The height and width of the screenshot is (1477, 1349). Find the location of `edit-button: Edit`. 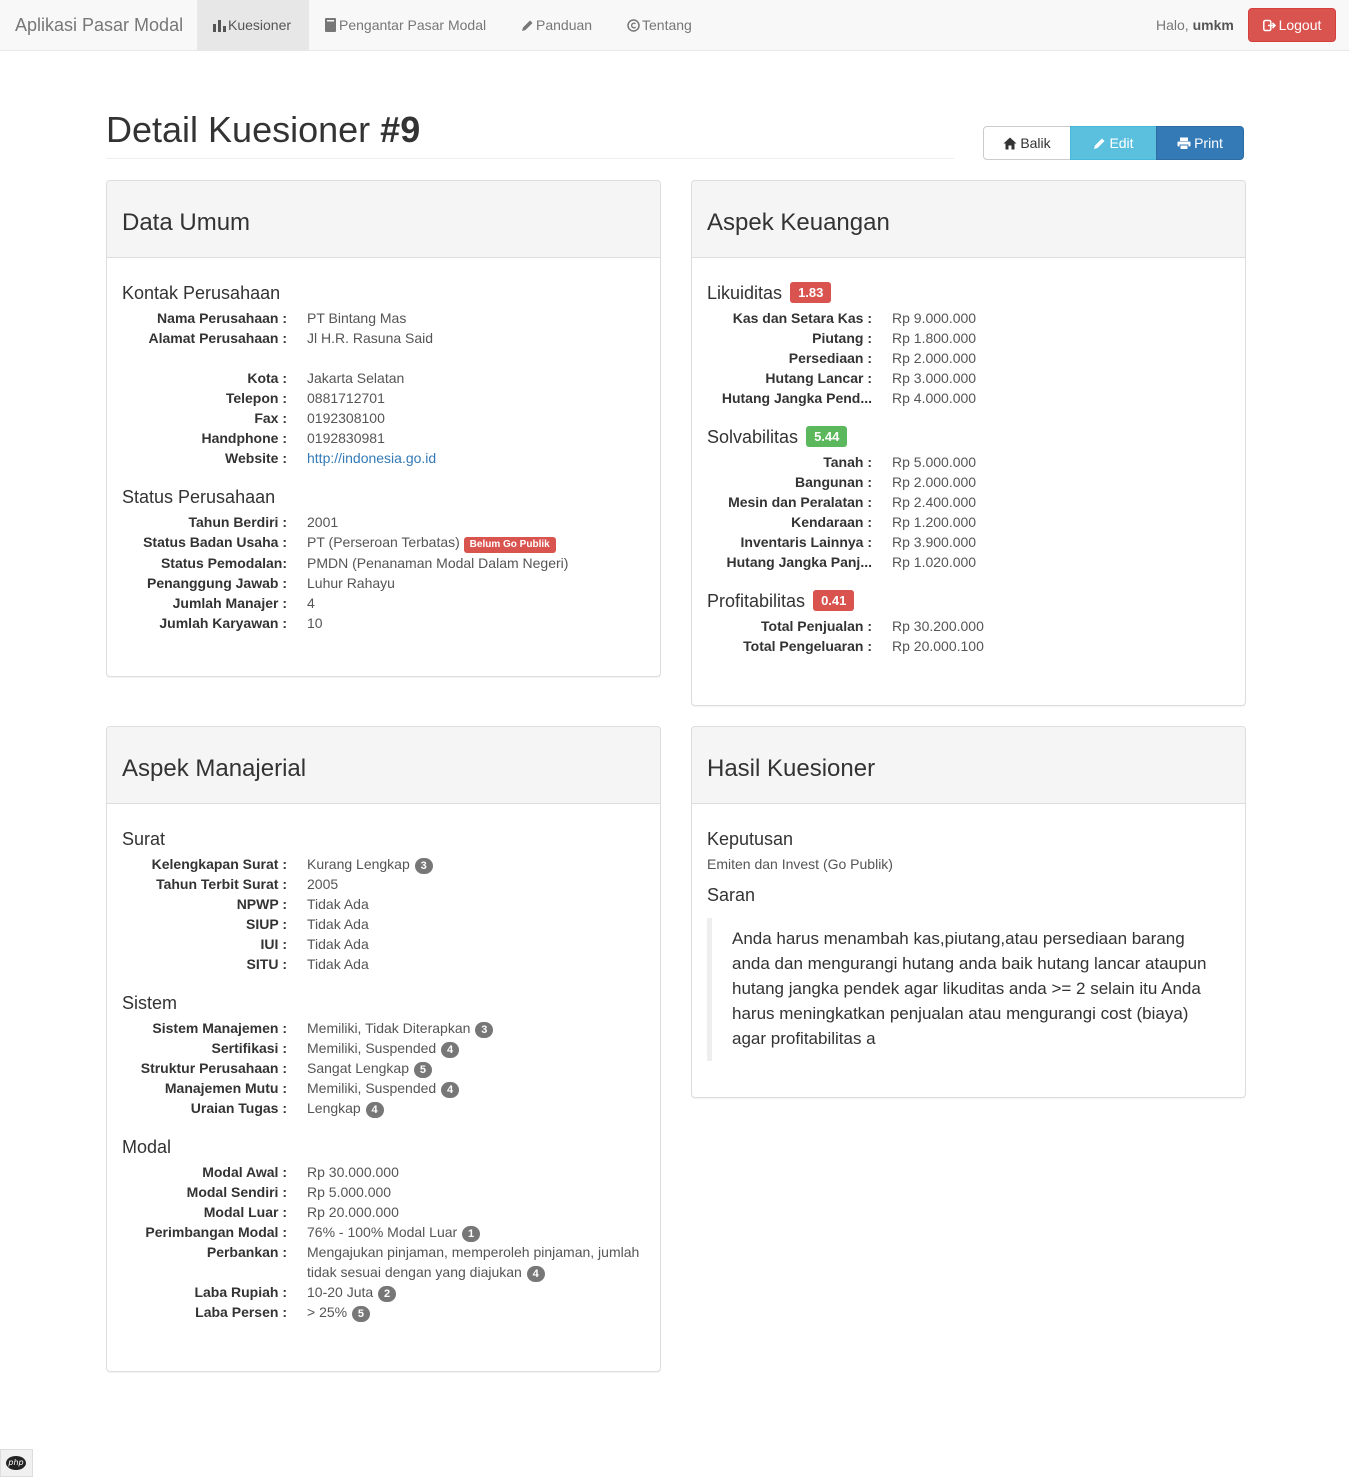

edit-button: Edit is located at coordinates (1113, 143).